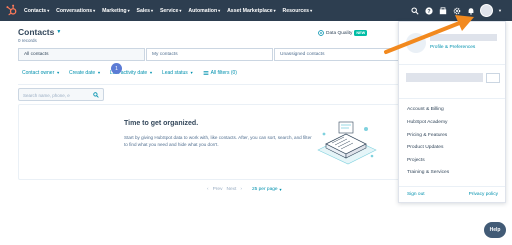 This screenshot has width=512, height=245. What do you see at coordinates (427, 122) in the screenshot?
I see `dropdown-item: HubSpot Academy` at bounding box center [427, 122].